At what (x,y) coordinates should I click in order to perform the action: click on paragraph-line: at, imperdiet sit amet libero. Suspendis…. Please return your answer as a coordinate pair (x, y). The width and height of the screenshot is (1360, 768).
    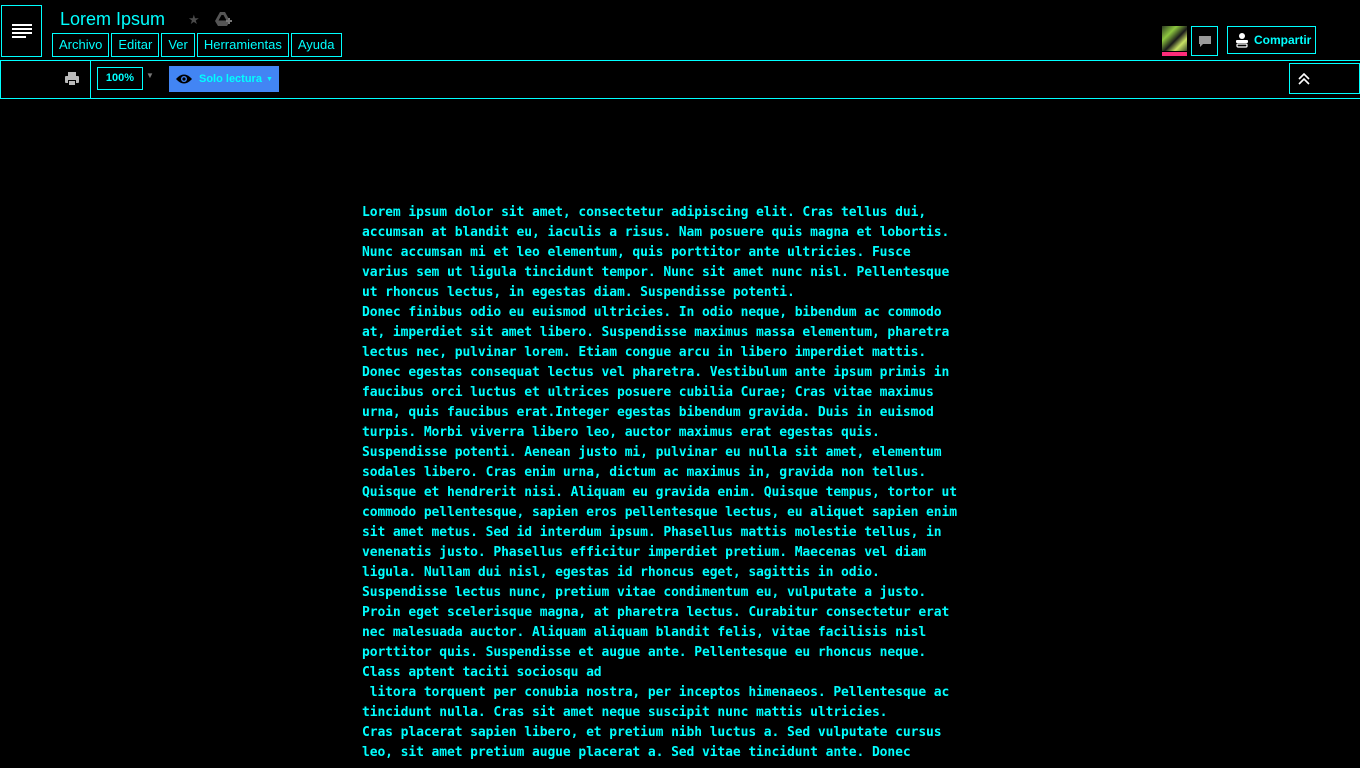
    Looking at the image, I should click on (656, 332).